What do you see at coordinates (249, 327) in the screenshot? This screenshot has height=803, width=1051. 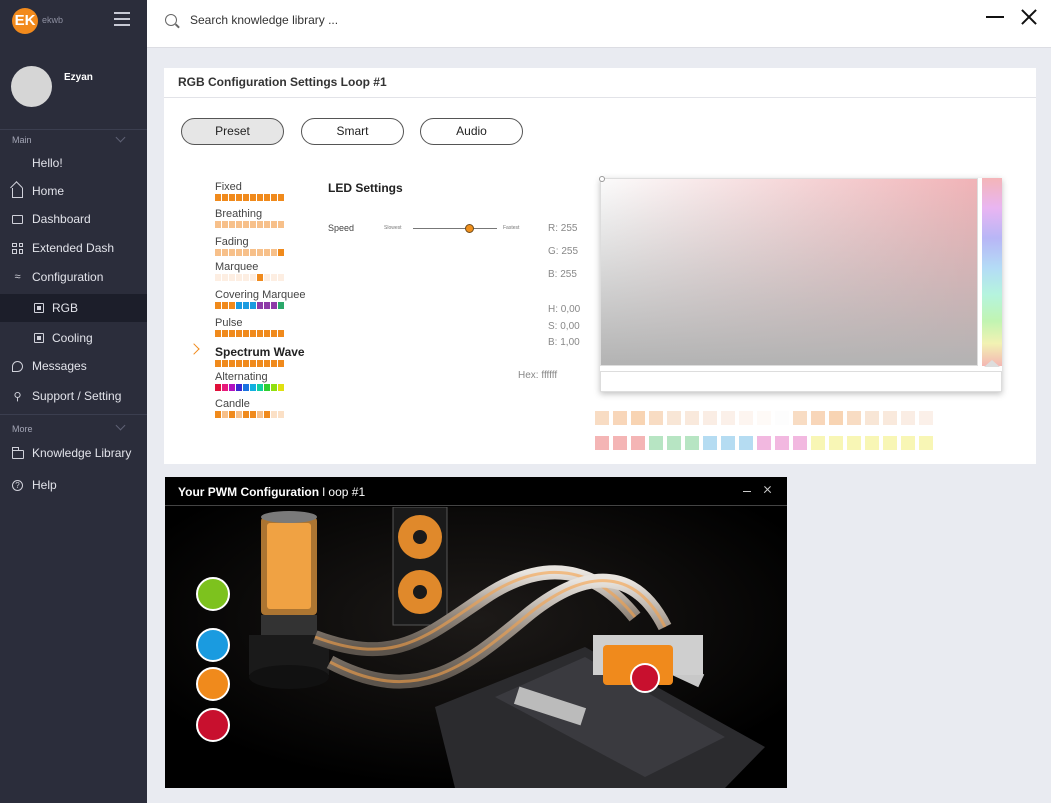 I see `effect-item-pulse: Pulse` at bounding box center [249, 327].